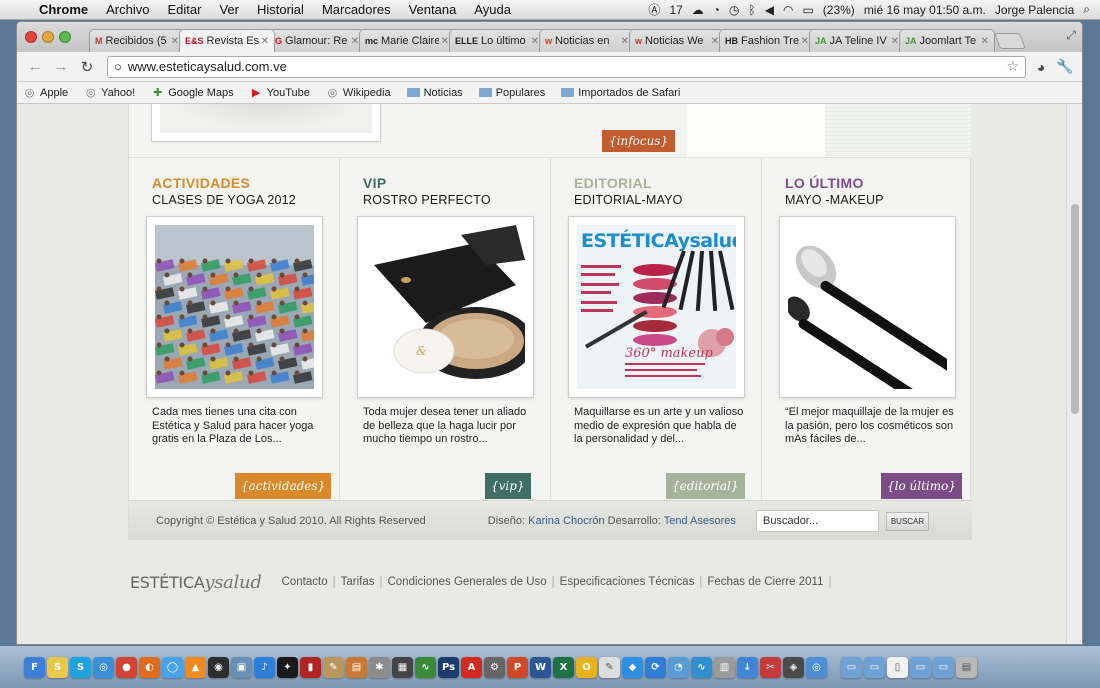  I want to click on footer-link: Condiciones Generales de Uso, so click(466, 582).